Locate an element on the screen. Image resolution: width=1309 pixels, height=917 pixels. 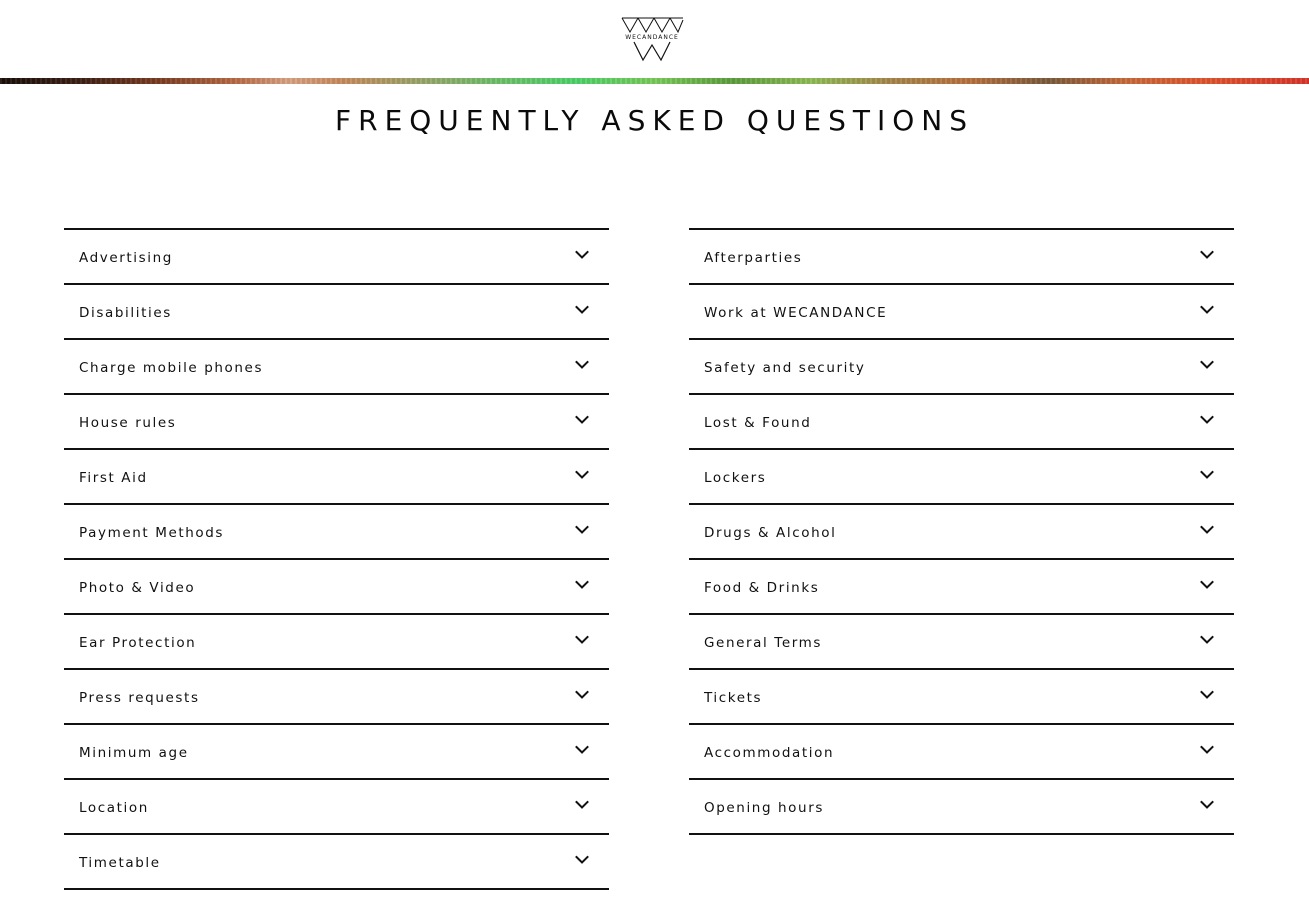
faq-item-label: Ear Protection is located at coordinates (138, 643).